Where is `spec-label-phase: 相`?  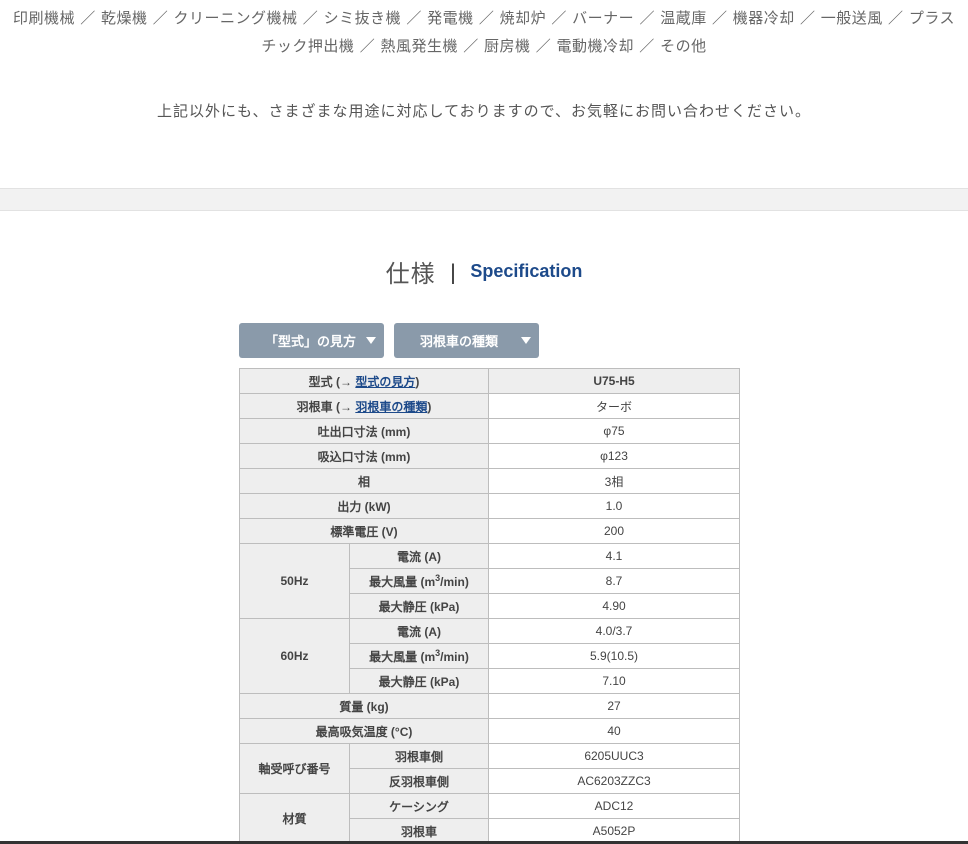 spec-label-phase: 相 is located at coordinates (364, 481).